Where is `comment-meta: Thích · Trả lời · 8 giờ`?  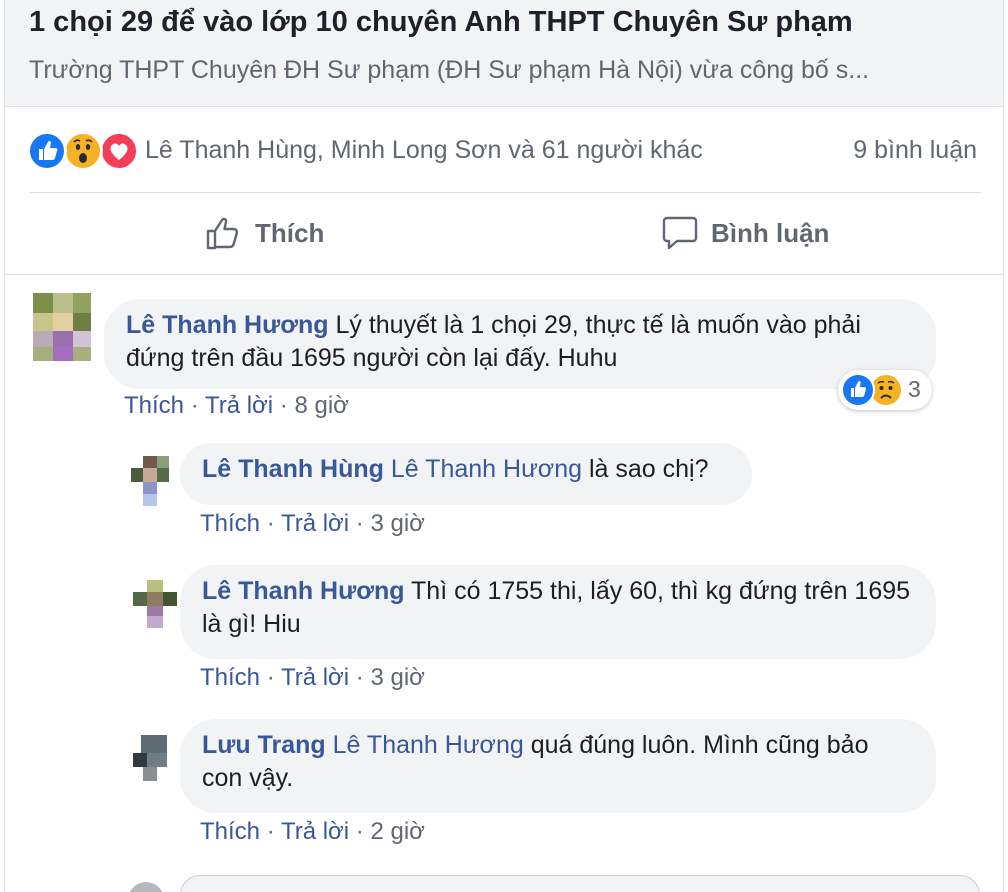 comment-meta: Thích · Trả lời · 8 giờ is located at coordinates (236, 405).